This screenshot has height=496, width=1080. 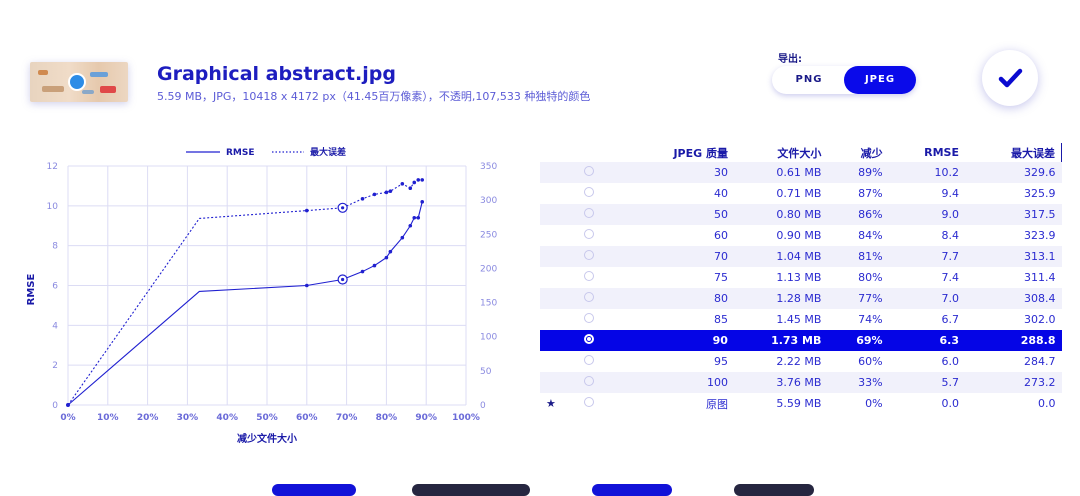 What do you see at coordinates (267, 418) in the screenshot?
I see `x-tick-label: 50%` at bounding box center [267, 418].